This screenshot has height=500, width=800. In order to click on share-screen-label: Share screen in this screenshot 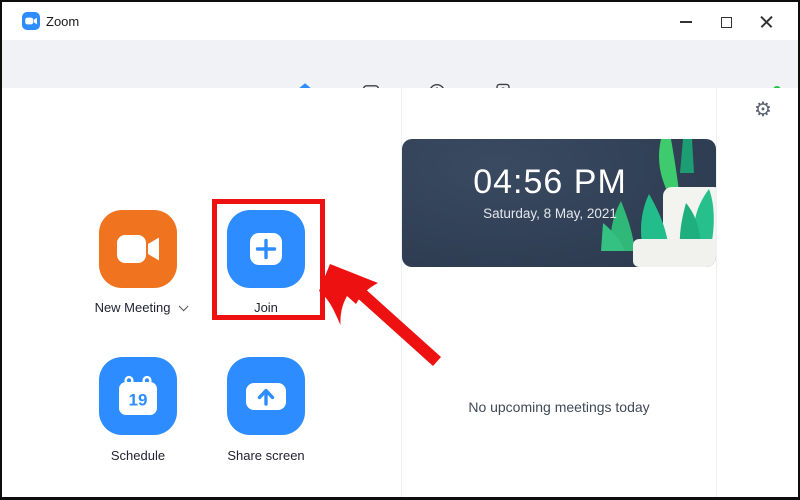, I will do `click(266, 455)`.